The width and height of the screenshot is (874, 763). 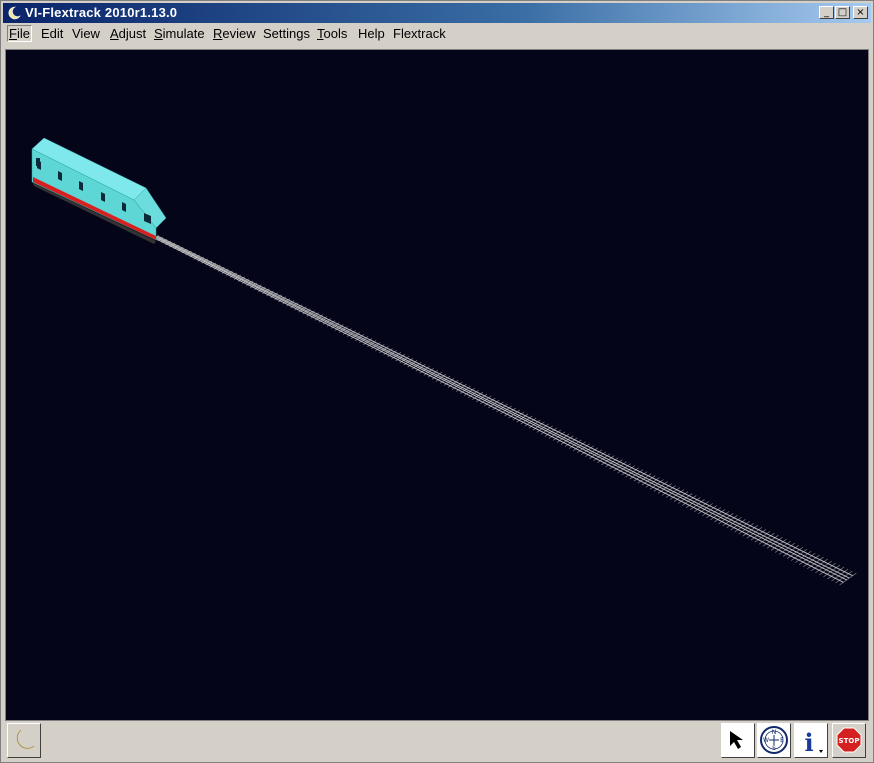 I want to click on menu-flextrack: Flextrack, so click(x=419, y=33).